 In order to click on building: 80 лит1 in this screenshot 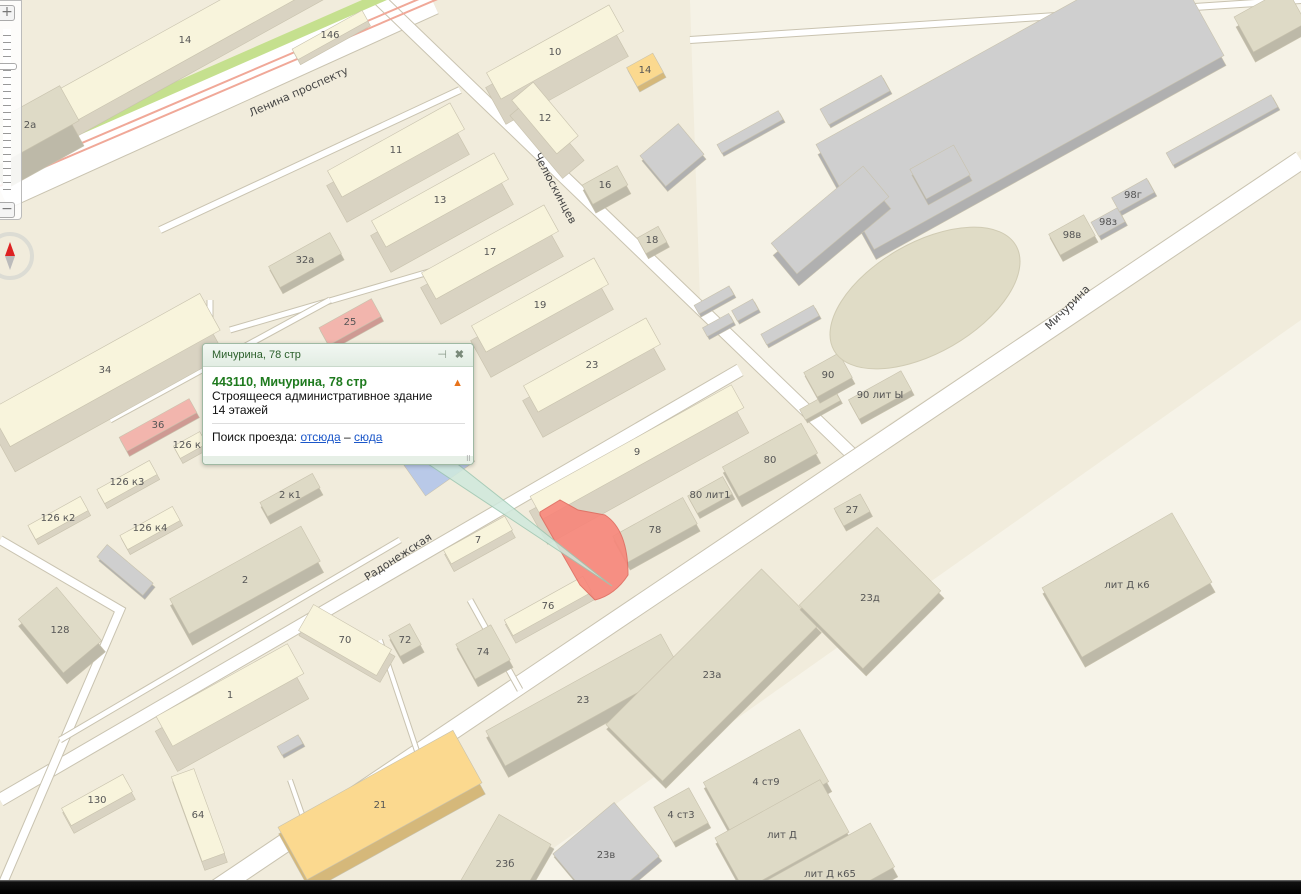, I will do `click(711, 497)`.